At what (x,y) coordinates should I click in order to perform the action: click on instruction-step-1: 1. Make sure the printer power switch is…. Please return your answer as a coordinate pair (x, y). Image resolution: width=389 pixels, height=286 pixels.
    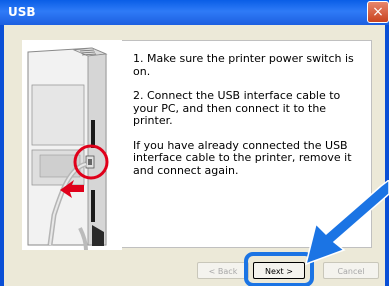
    Looking at the image, I should click on (243, 65).